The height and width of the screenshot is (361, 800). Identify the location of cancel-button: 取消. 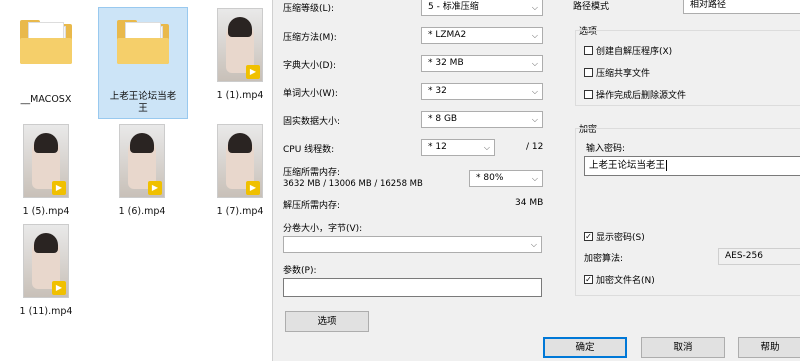
(683, 347).